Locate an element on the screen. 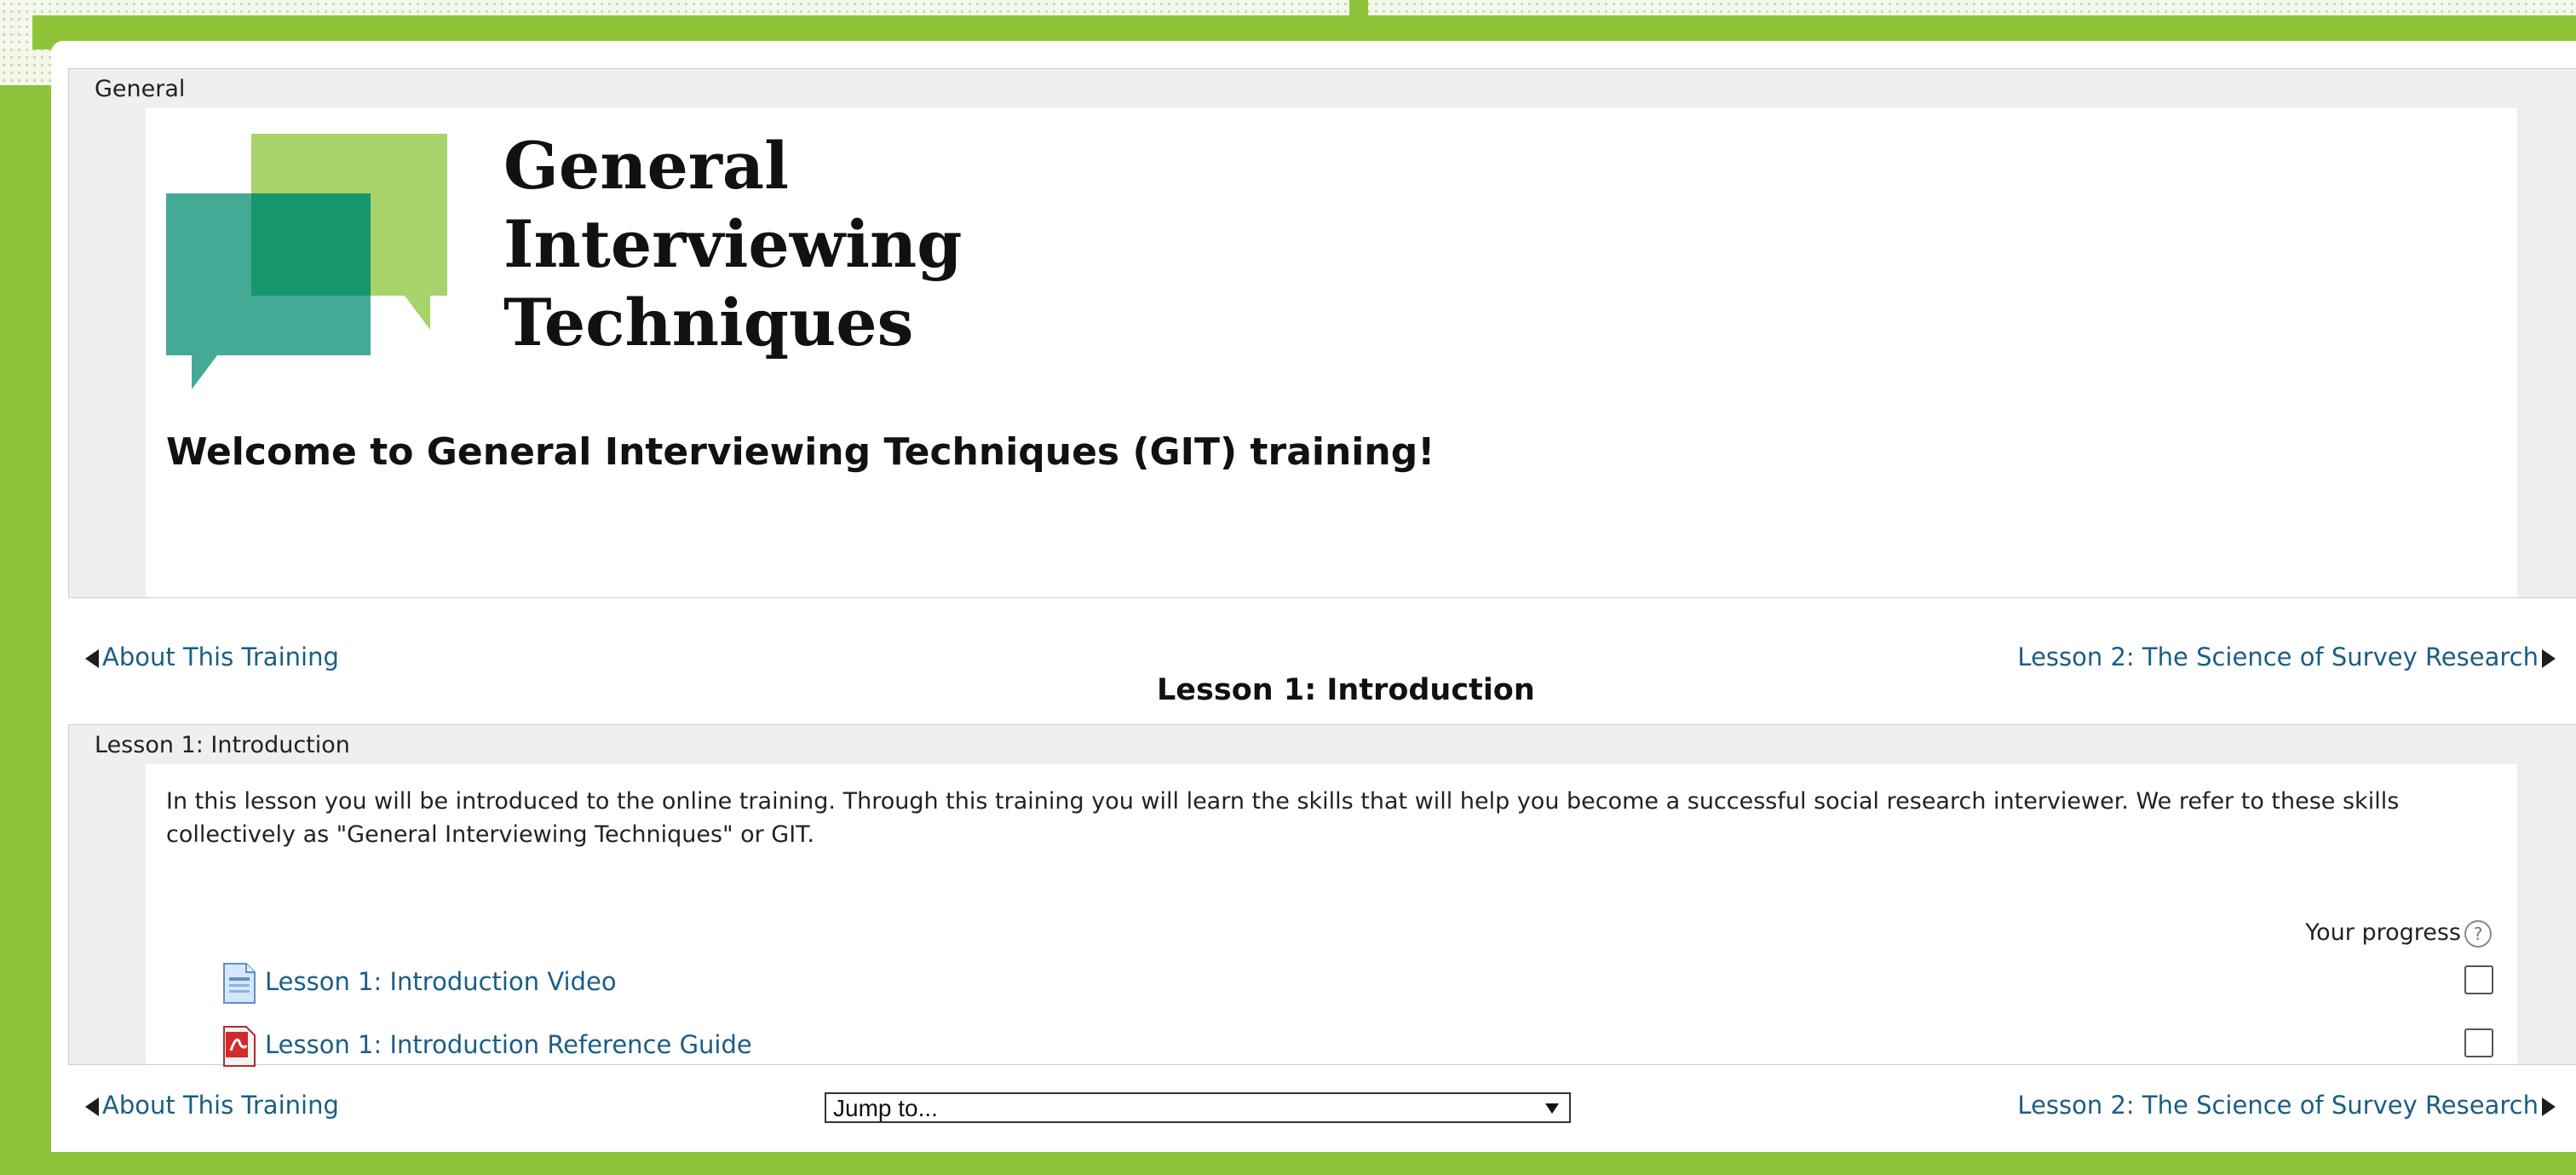 The width and height of the screenshot is (2576, 1175). prev-section-link-bottom: About This Training is located at coordinates (212, 1105).